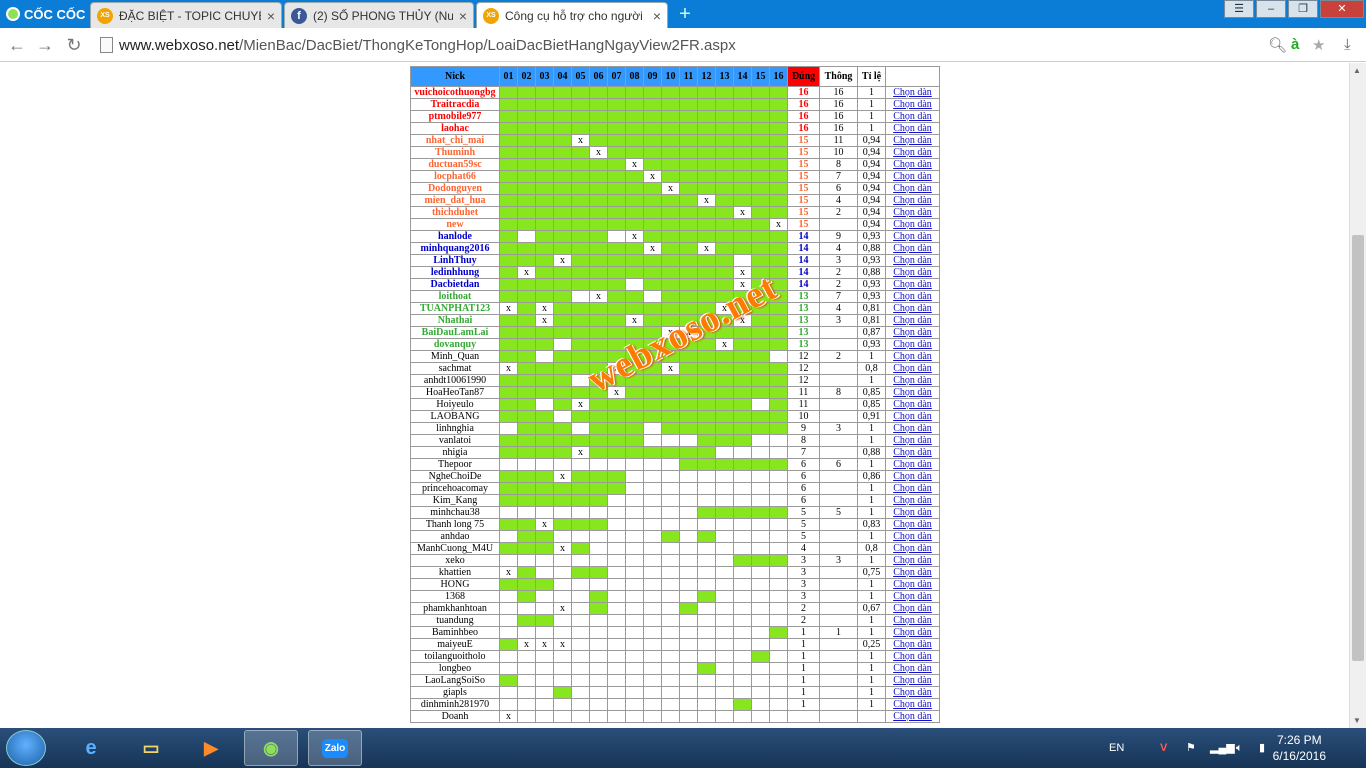 Image resolution: width=1366 pixels, height=768 pixels. I want to click on volume-icon: 🔈︎, so click(1239, 748).